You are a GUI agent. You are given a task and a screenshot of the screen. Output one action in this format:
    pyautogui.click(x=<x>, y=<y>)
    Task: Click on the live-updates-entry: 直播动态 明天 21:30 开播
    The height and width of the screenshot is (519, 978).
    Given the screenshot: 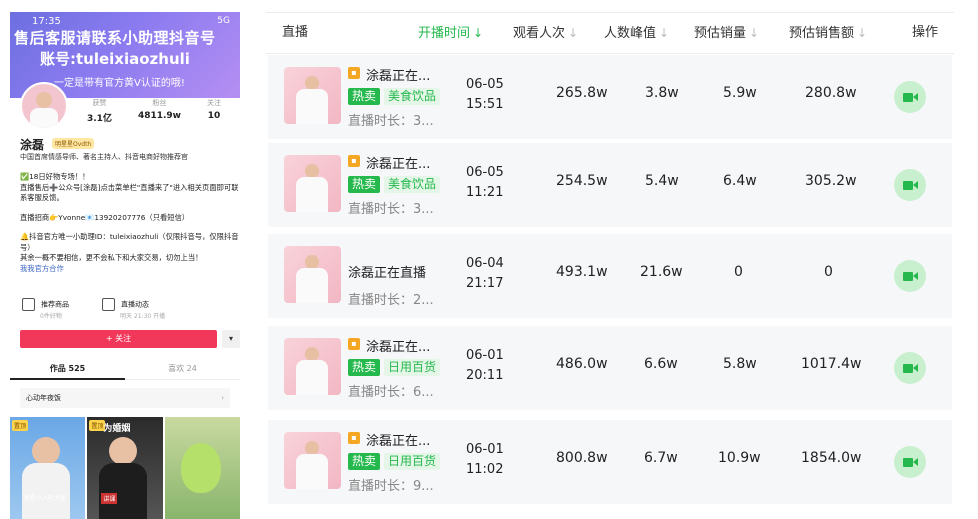 What is the action you would take?
    pyautogui.click(x=133, y=309)
    